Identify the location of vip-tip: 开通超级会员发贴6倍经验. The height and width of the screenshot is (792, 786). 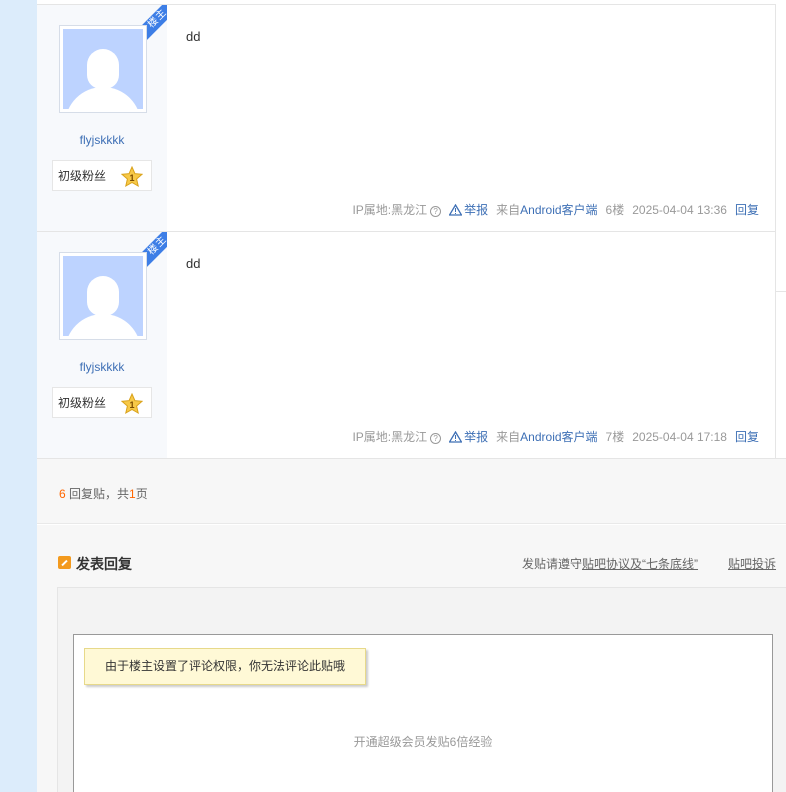
(423, 742).